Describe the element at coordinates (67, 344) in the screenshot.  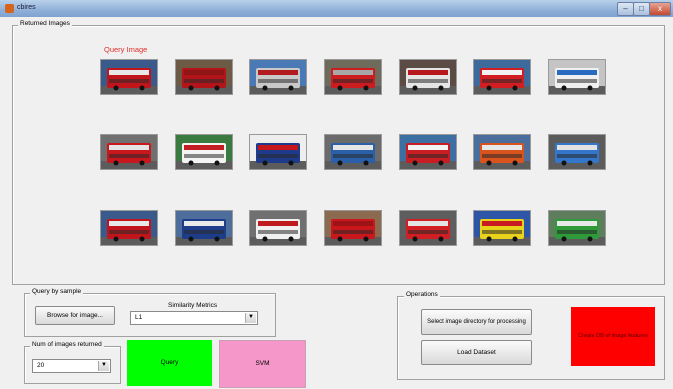
I see `num-images-legend: Num of images returned` at that location.